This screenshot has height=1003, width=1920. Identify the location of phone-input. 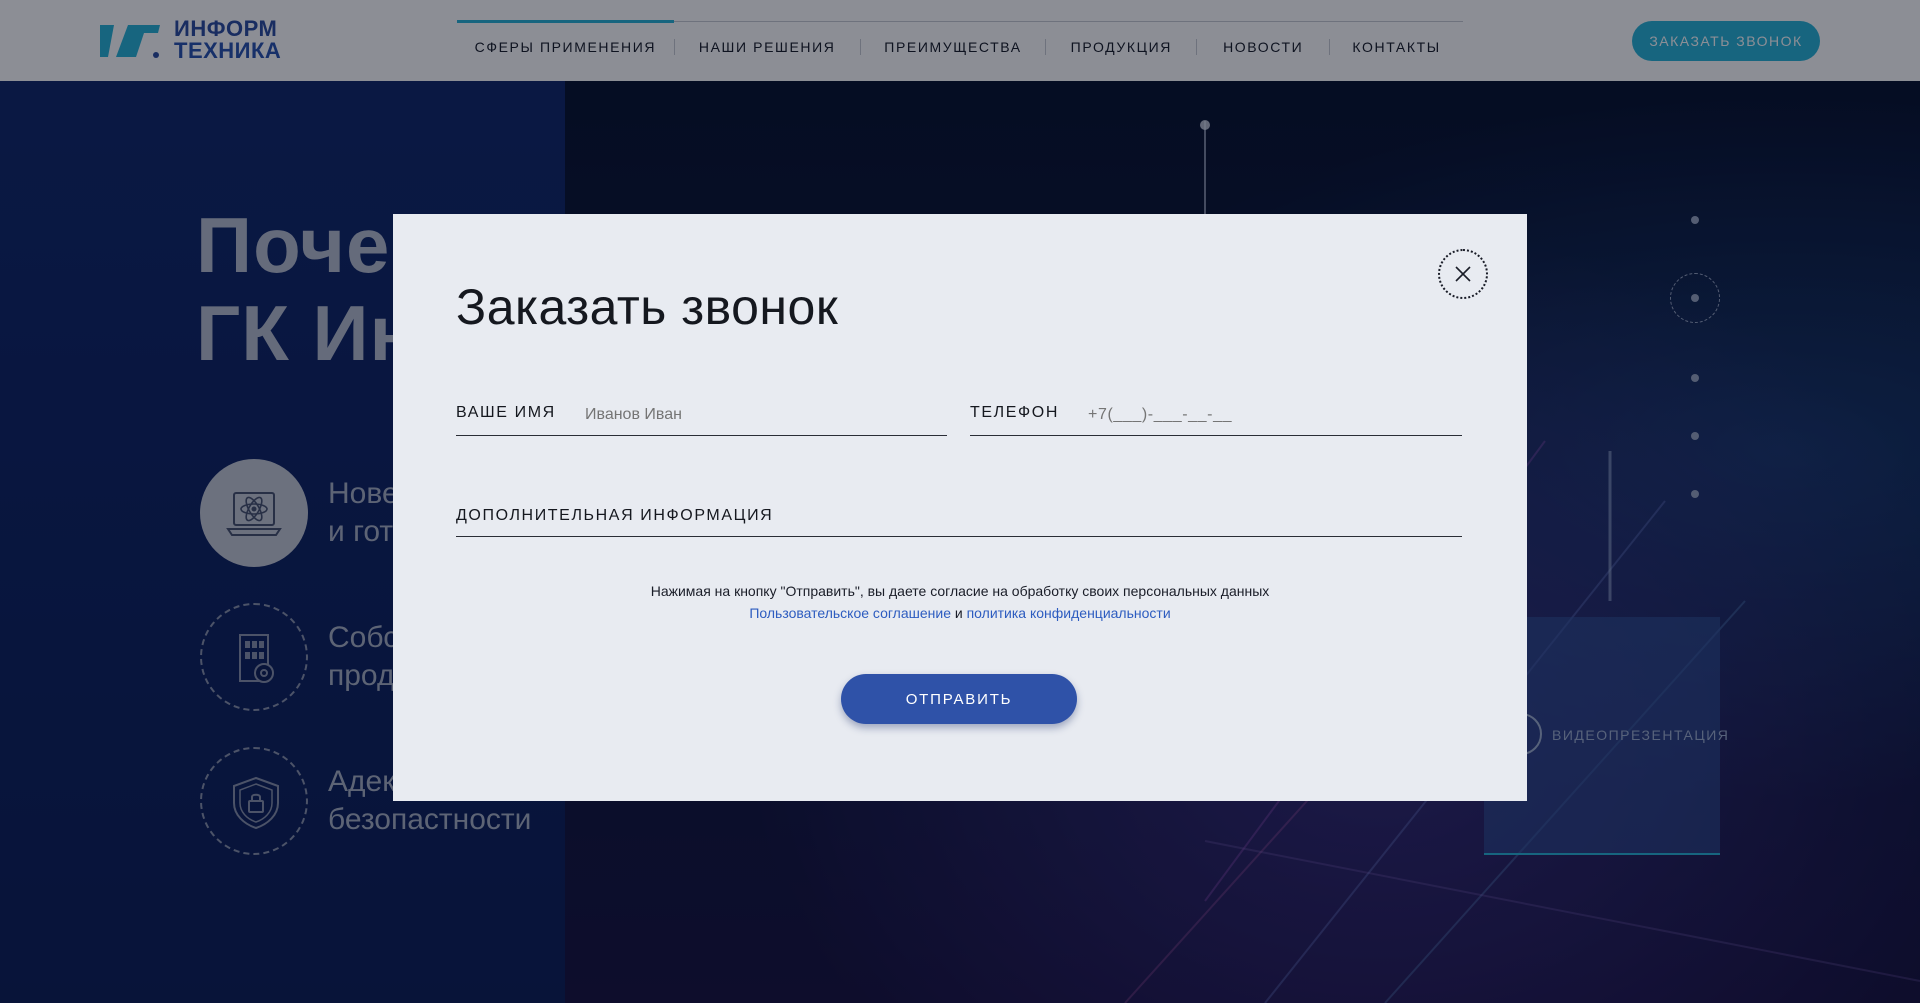
(1268, 415).